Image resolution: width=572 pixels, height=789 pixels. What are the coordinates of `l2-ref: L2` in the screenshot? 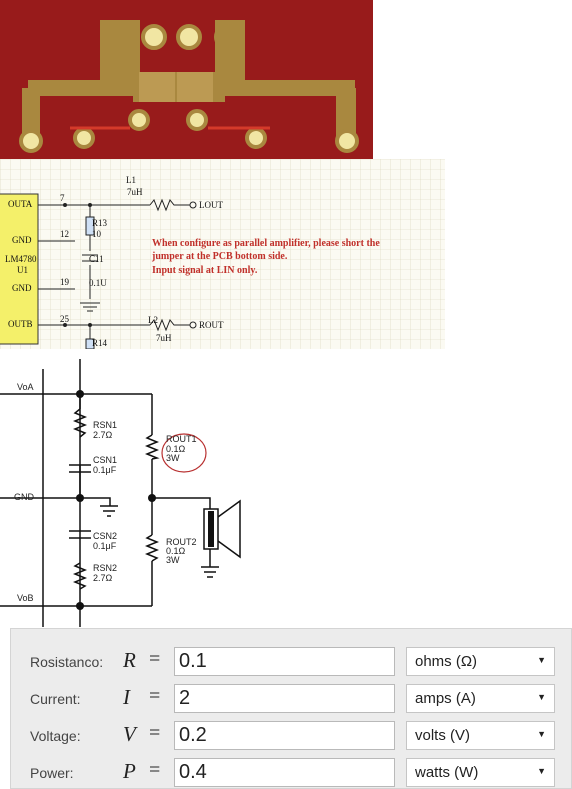 It's located at (153, 320).